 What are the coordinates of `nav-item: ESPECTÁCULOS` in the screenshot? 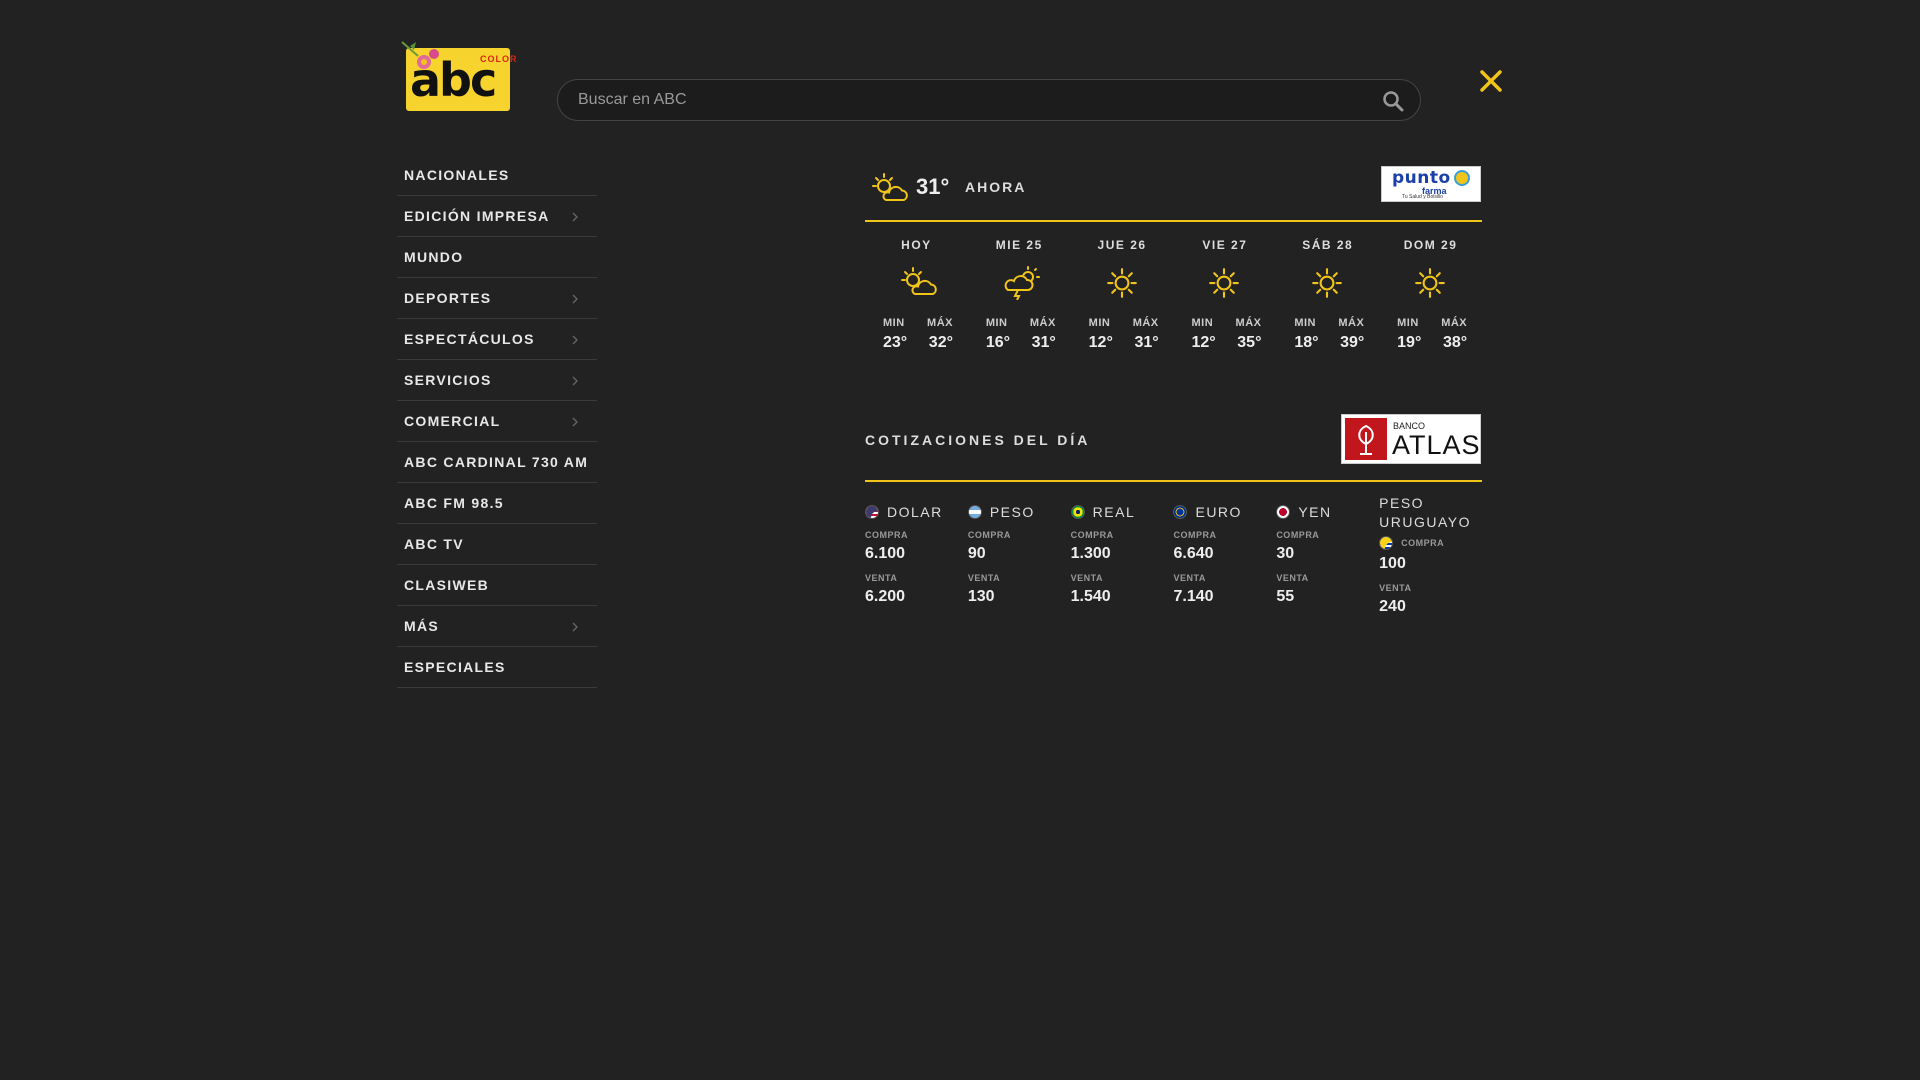 It's located at (497, 339).